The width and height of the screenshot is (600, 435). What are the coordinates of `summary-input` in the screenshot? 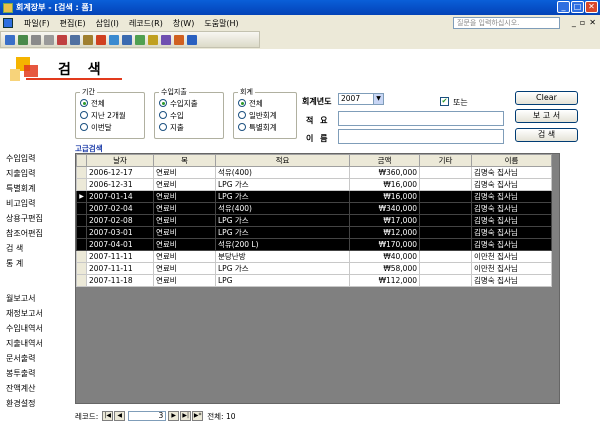 It's located at (421, 118).